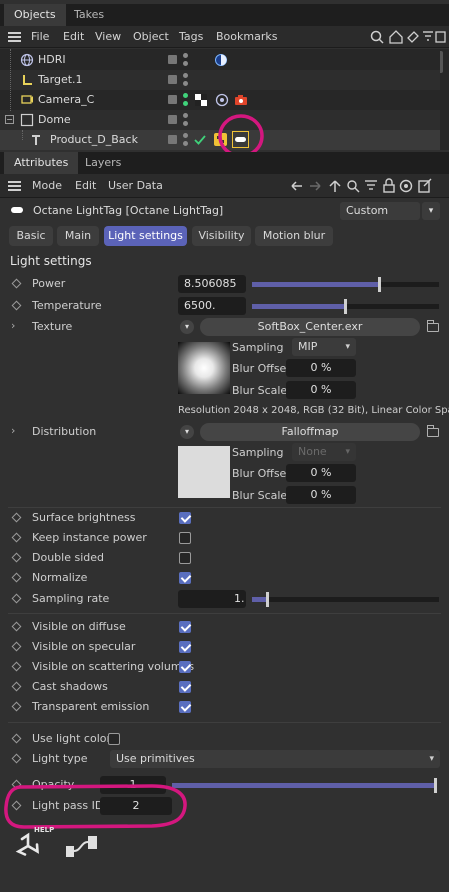 The image size is (449, 892). Describe the element at coordinates (185, 558) in the screenshot. I see `double-sided-checkbox` at that location.